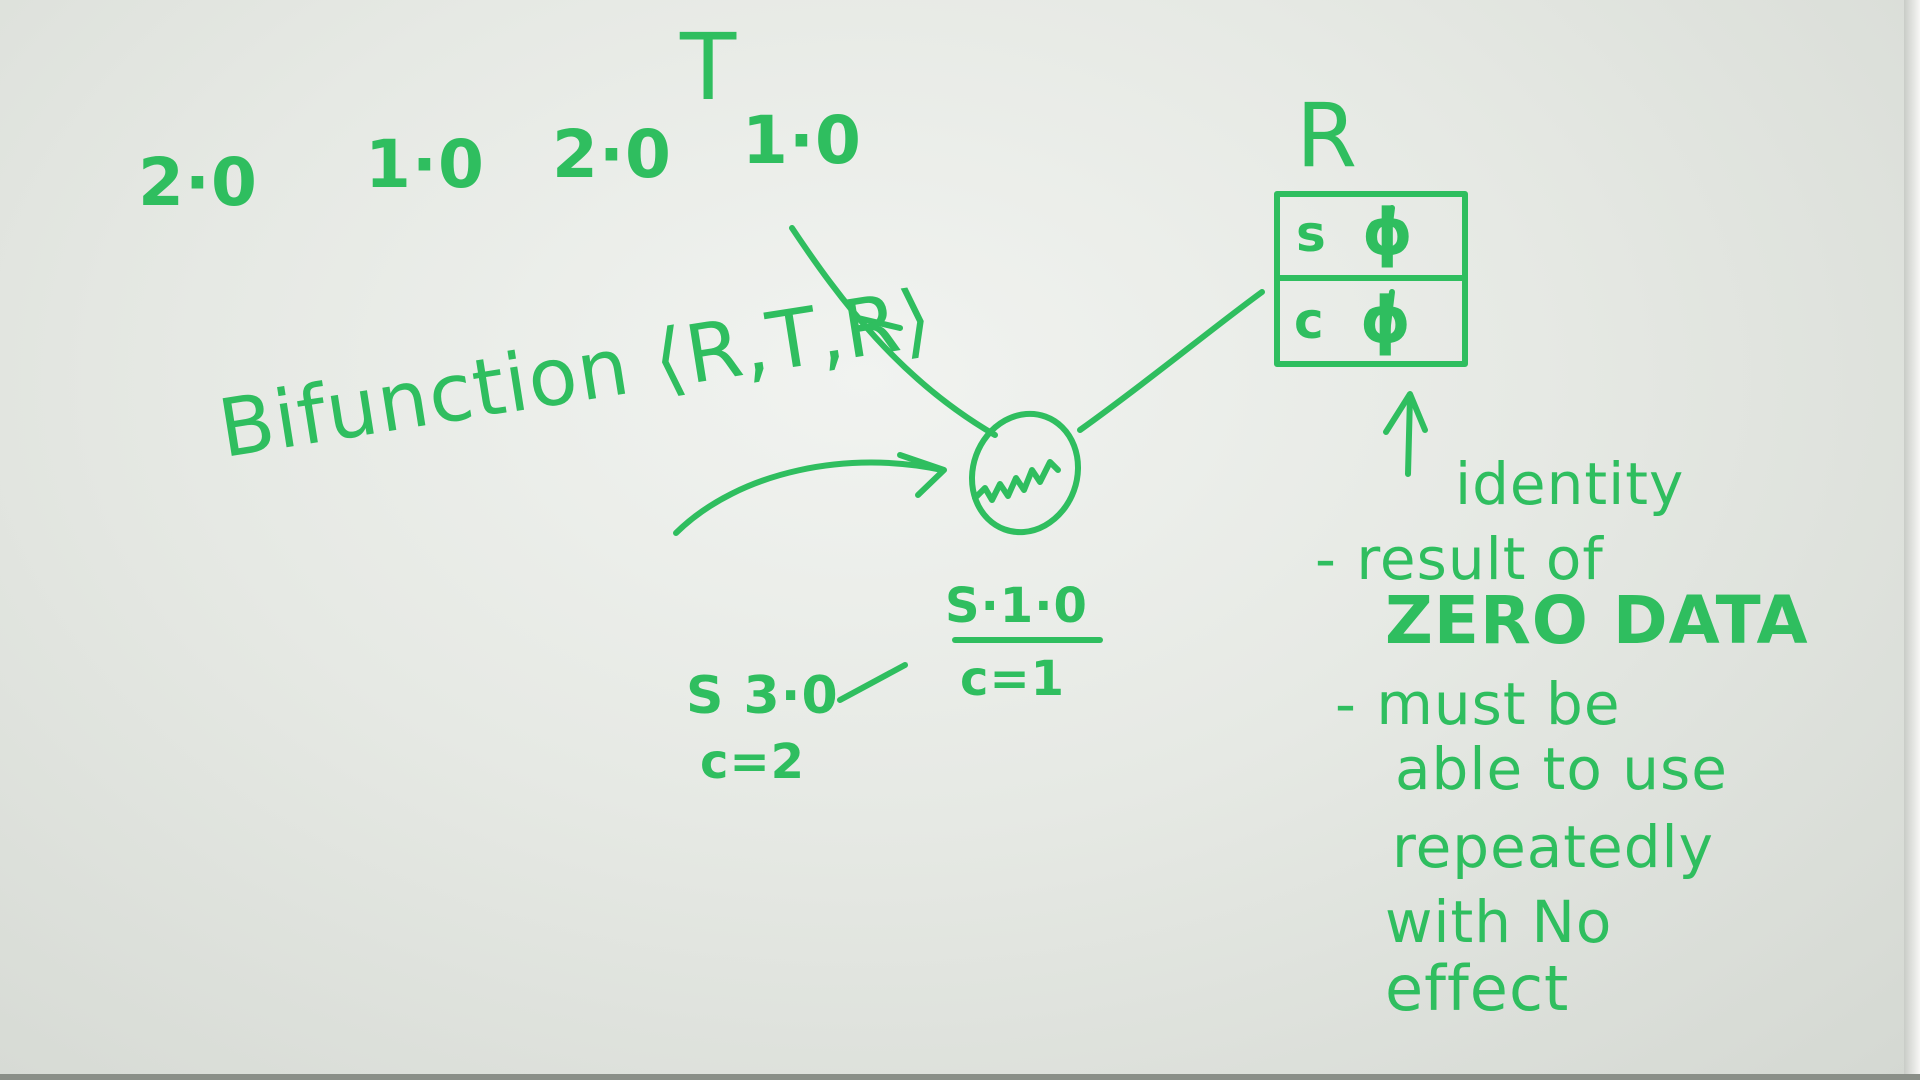 The height and width of the screenshot is (1080, 1920). Describe the element at coordinates (1912, 540) in the screenshot. I see `board-frame-edge` at that location.